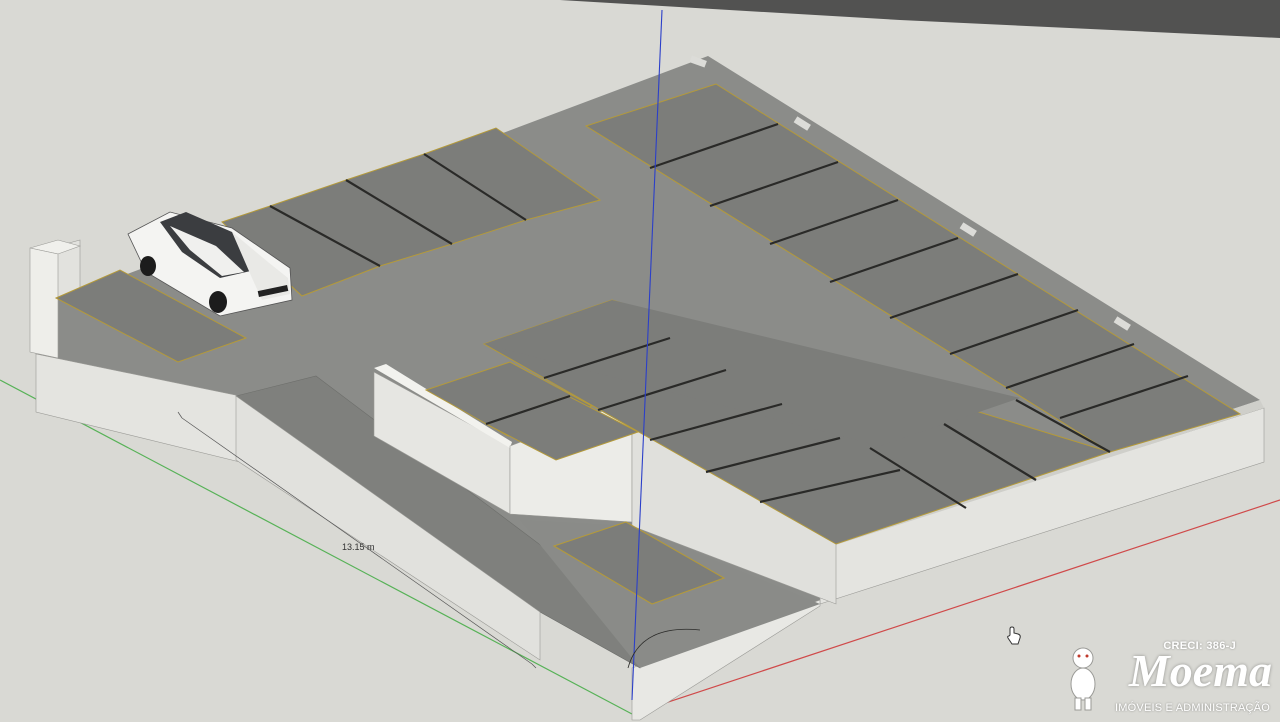  Describe the element at coordinates (1083, 679) in the screenshot. I see `mascot-icon` at that location.